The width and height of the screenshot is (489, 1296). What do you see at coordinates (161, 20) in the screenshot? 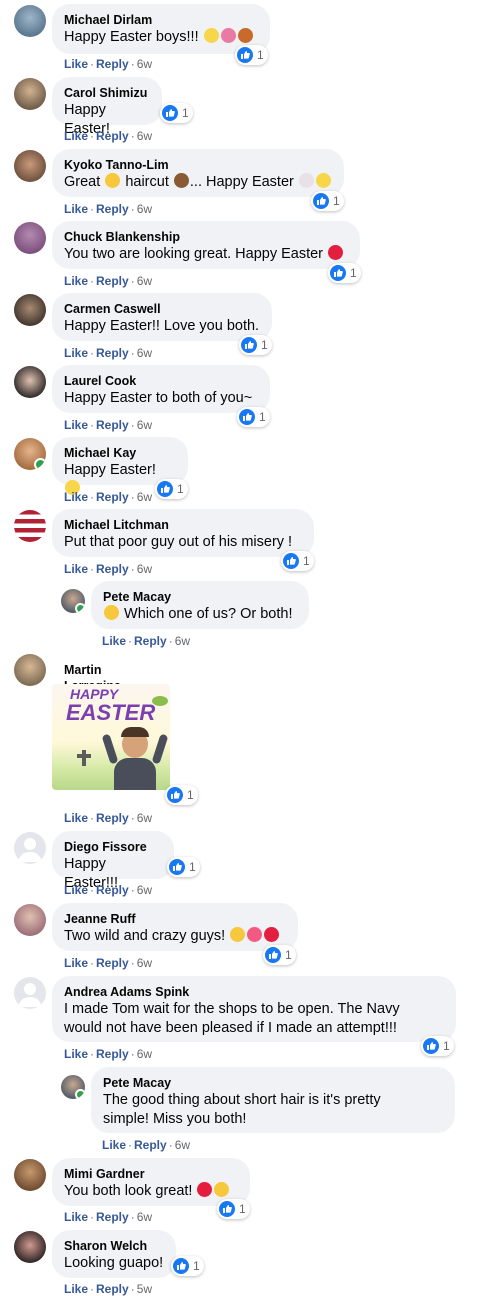
I see `comment-author: Michael Dirlam` at bounding box center [161, 20].